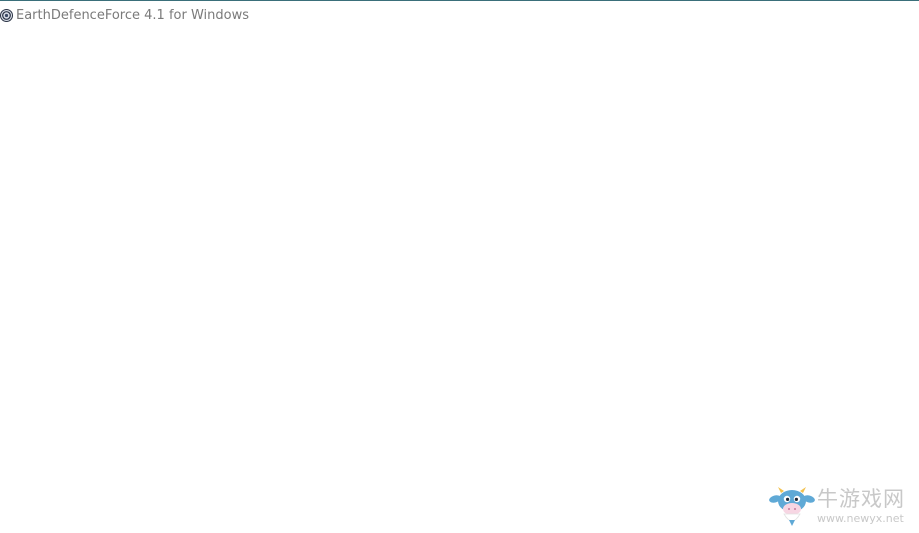 Image resolution: width=919 pixels, height=533 pixels. I want to click on watermark-brand: 牛游戏网, so click(861, 498).